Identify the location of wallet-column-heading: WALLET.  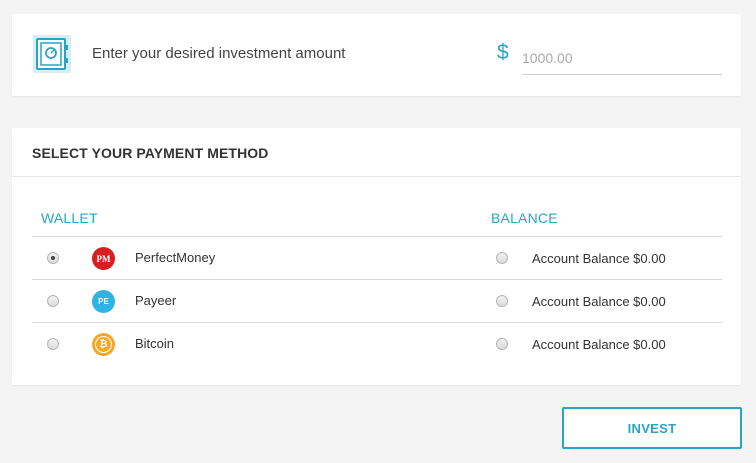
(69, 218).